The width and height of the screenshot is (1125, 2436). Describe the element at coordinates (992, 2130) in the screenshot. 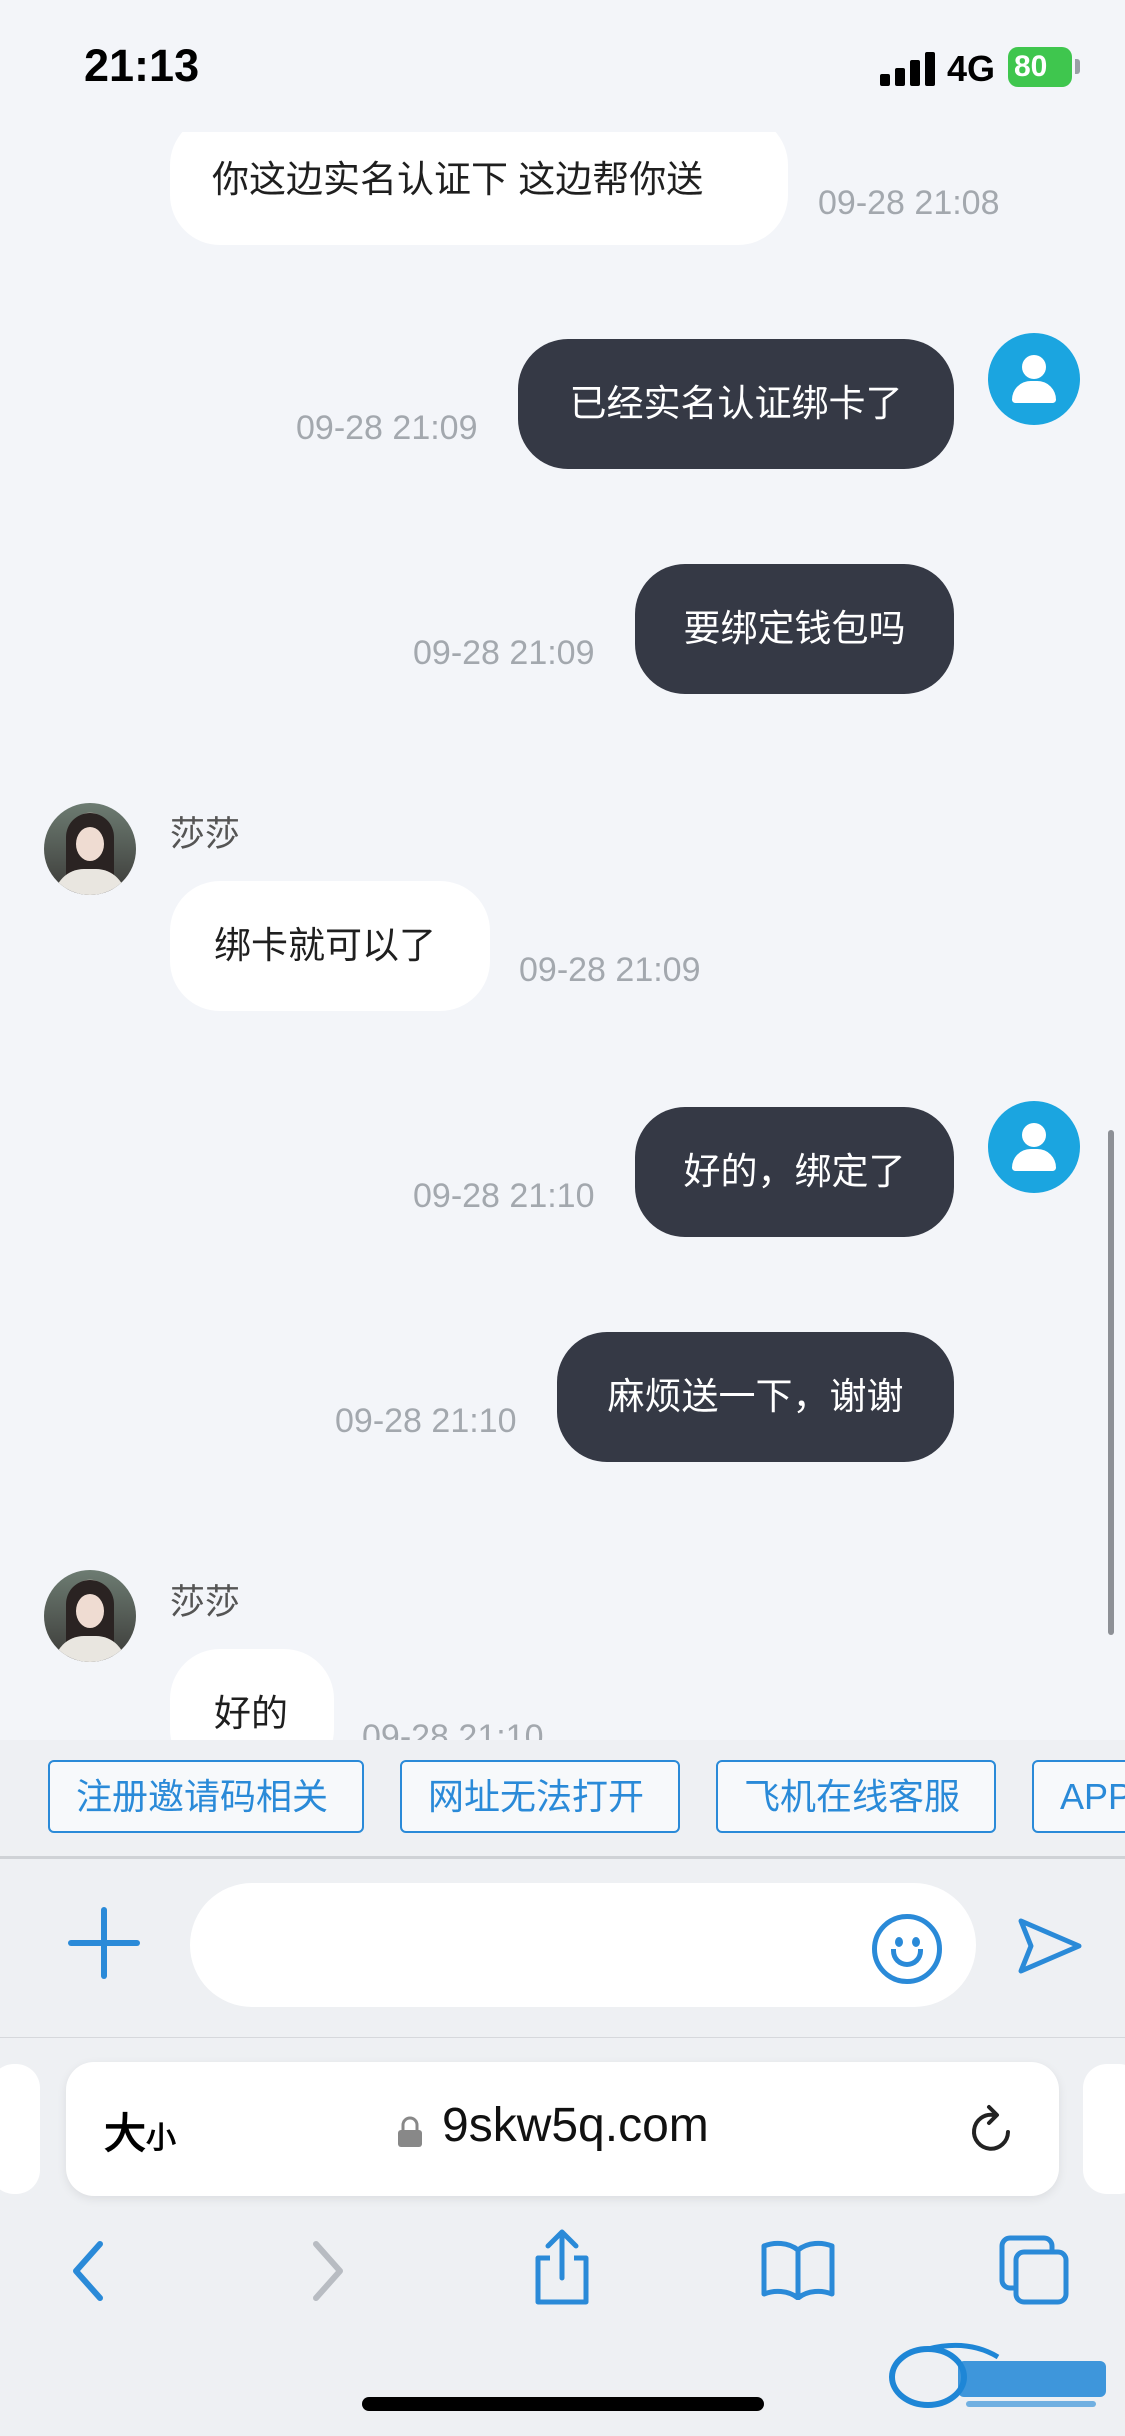

I see `reload-icon` at that location.